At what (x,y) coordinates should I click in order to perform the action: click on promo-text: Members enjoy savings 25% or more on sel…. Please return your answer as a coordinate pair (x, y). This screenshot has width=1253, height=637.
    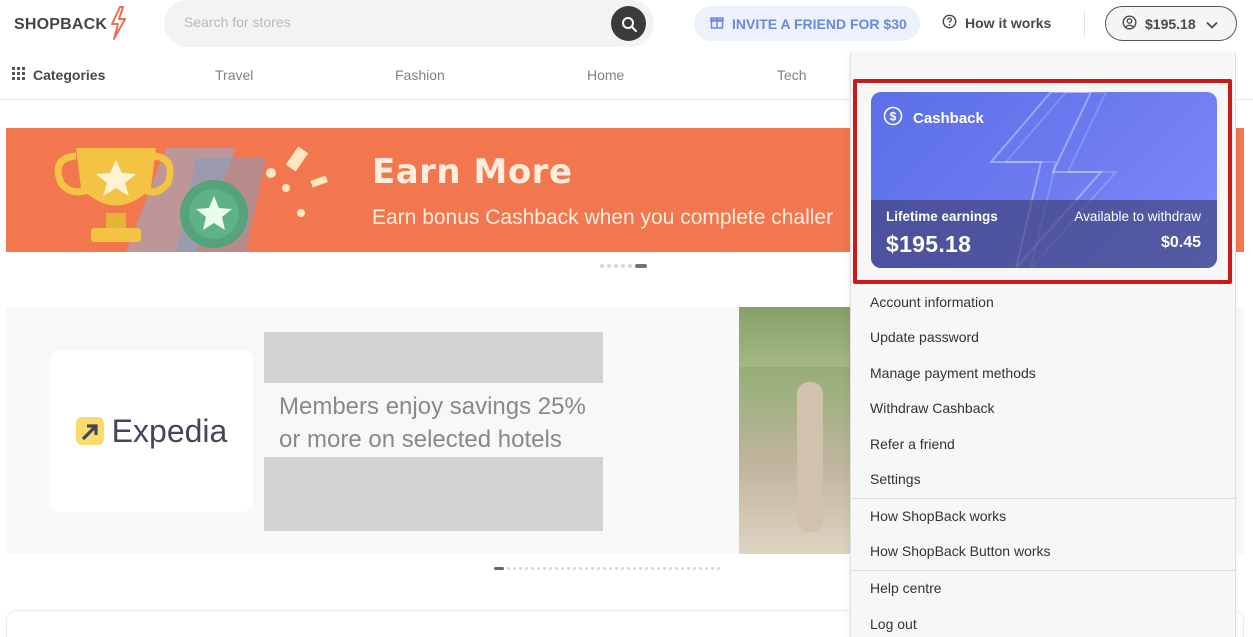
    Looking at the image, I should click on (432, 423).